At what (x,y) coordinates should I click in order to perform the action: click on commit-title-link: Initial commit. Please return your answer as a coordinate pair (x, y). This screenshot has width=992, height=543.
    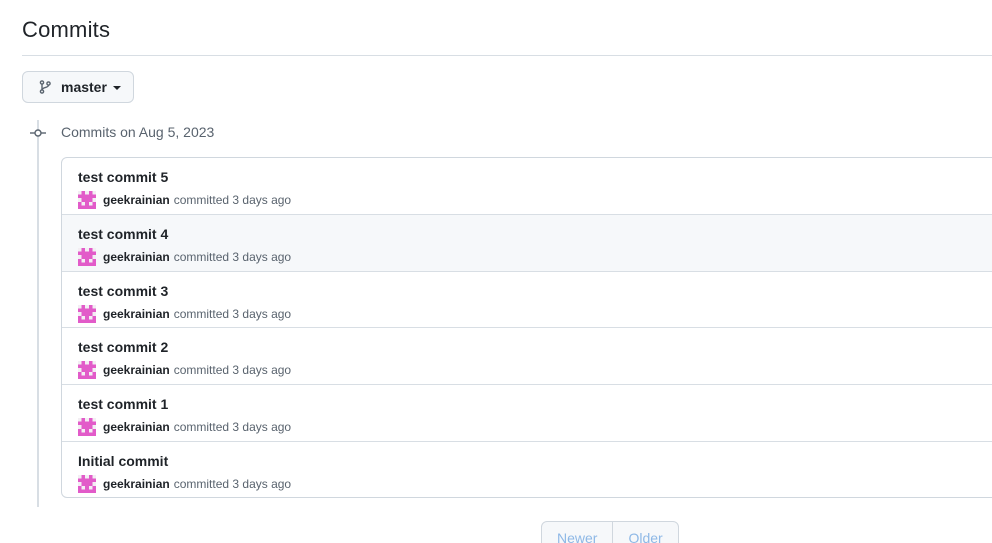
    Looking at the image, I should click on (531, 461).